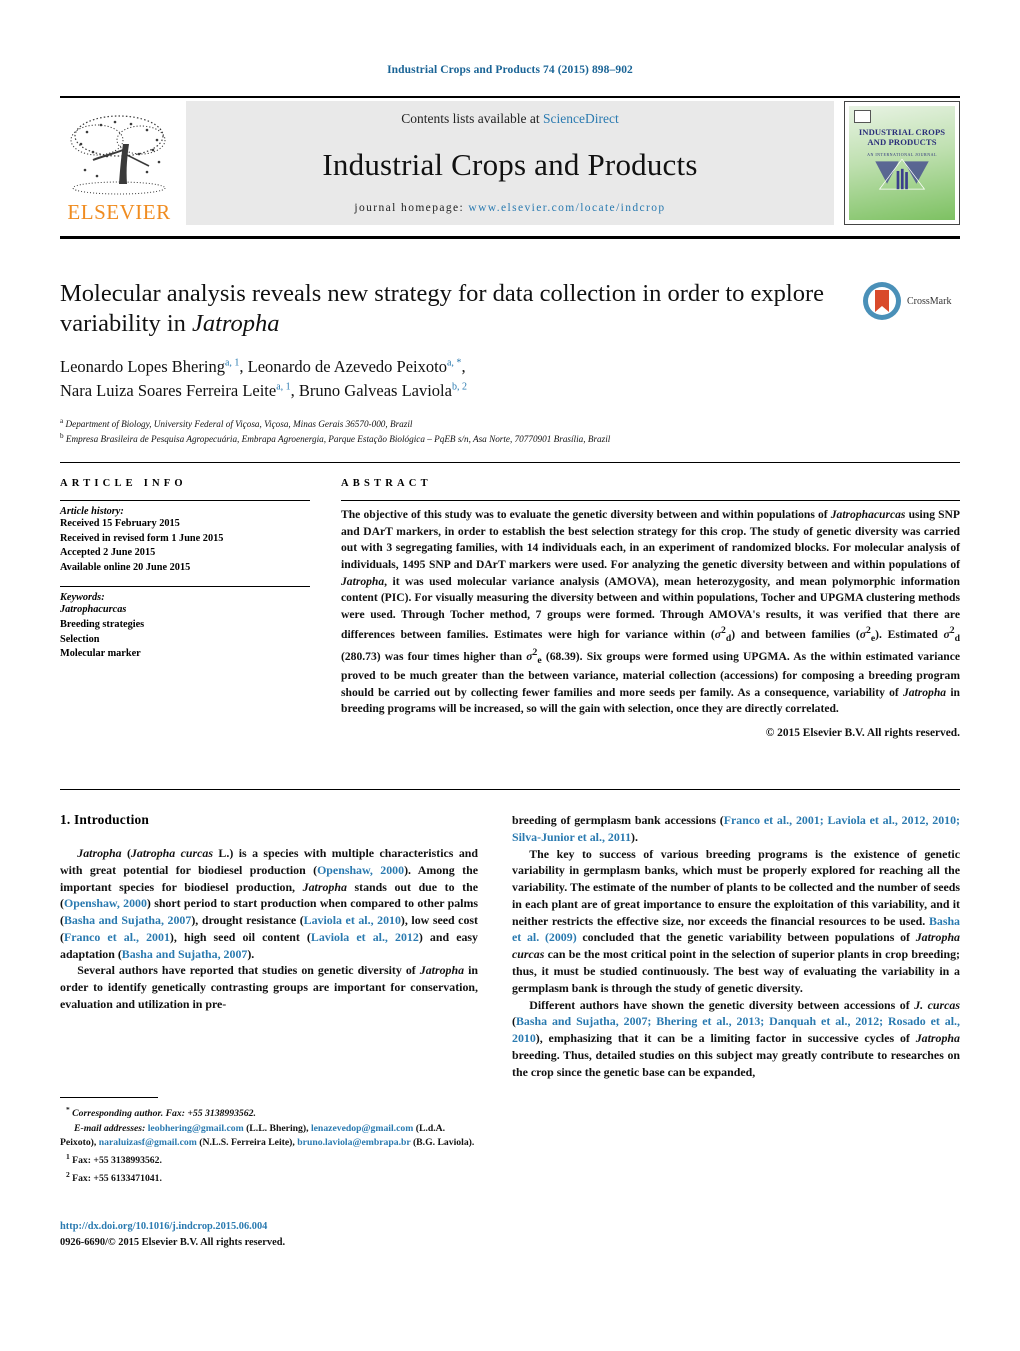 The height and width of the screenshot is (1351, 1020). What do you see at coordinates (125, 567) in the screenshot?
I see `history-item: Available online 20 June 2015` at bounding box center [125, 567].